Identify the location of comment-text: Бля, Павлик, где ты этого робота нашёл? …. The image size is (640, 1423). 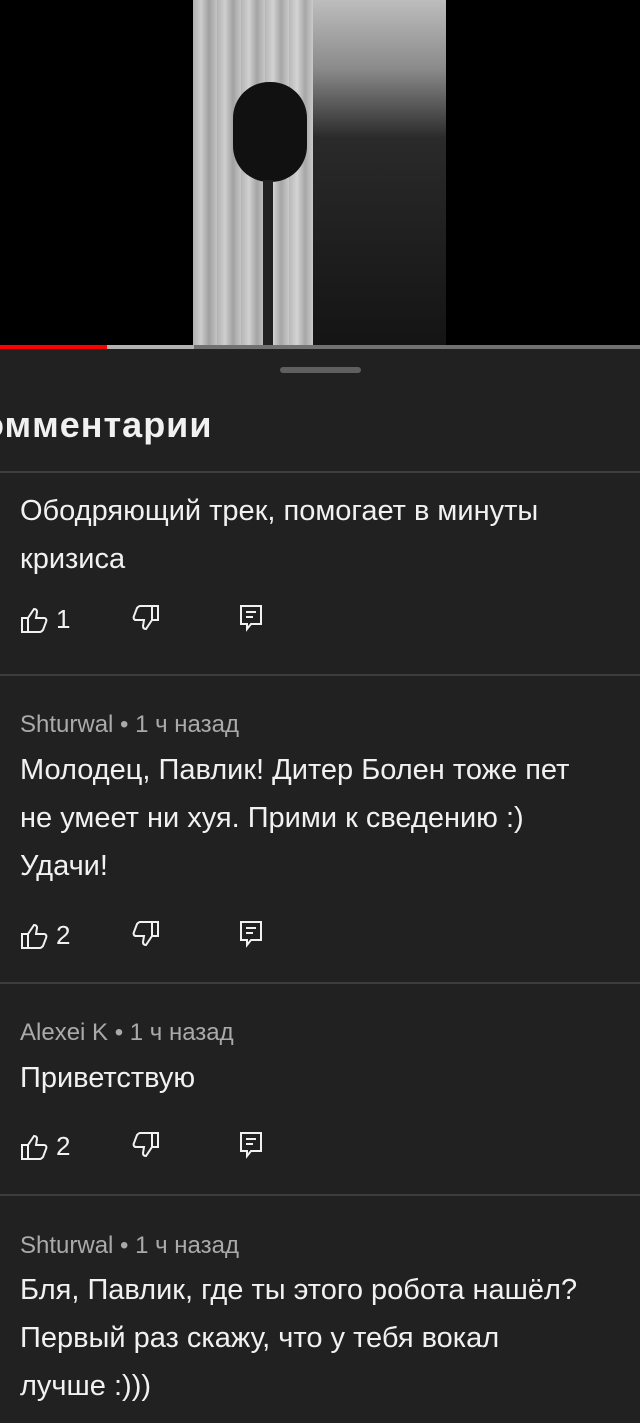
(299, 1338).